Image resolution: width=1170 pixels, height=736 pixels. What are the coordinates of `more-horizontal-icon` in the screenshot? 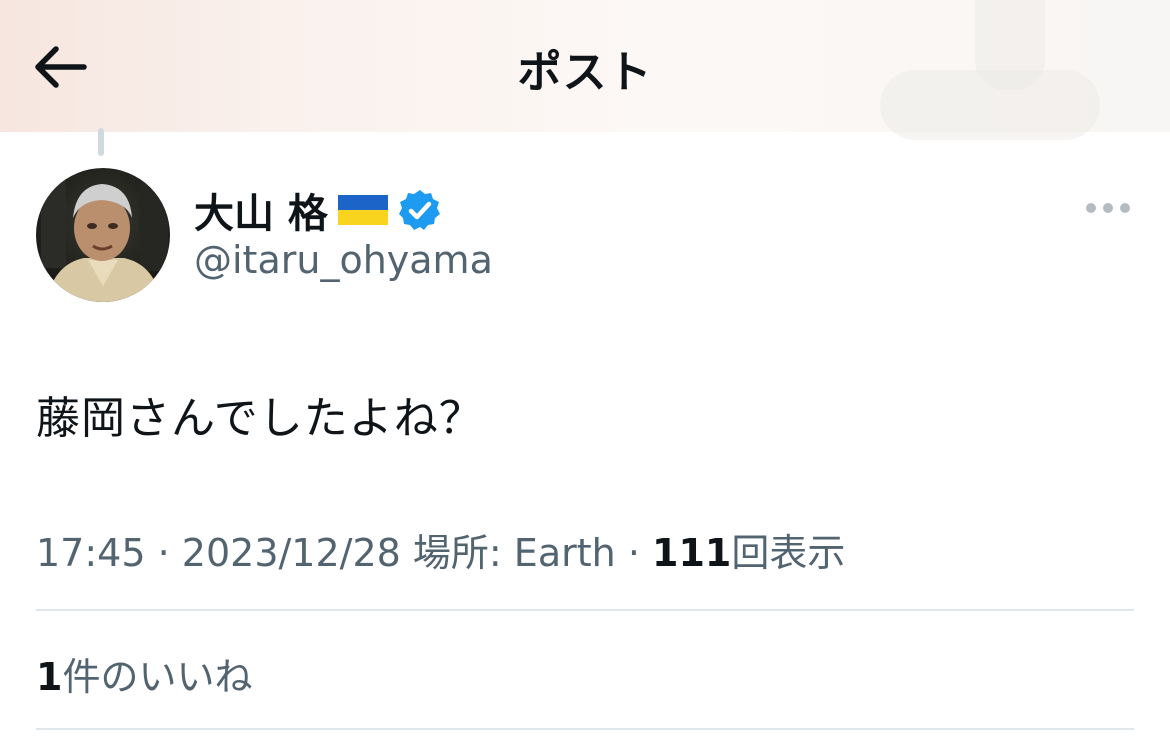 It's located at (1108, 208).